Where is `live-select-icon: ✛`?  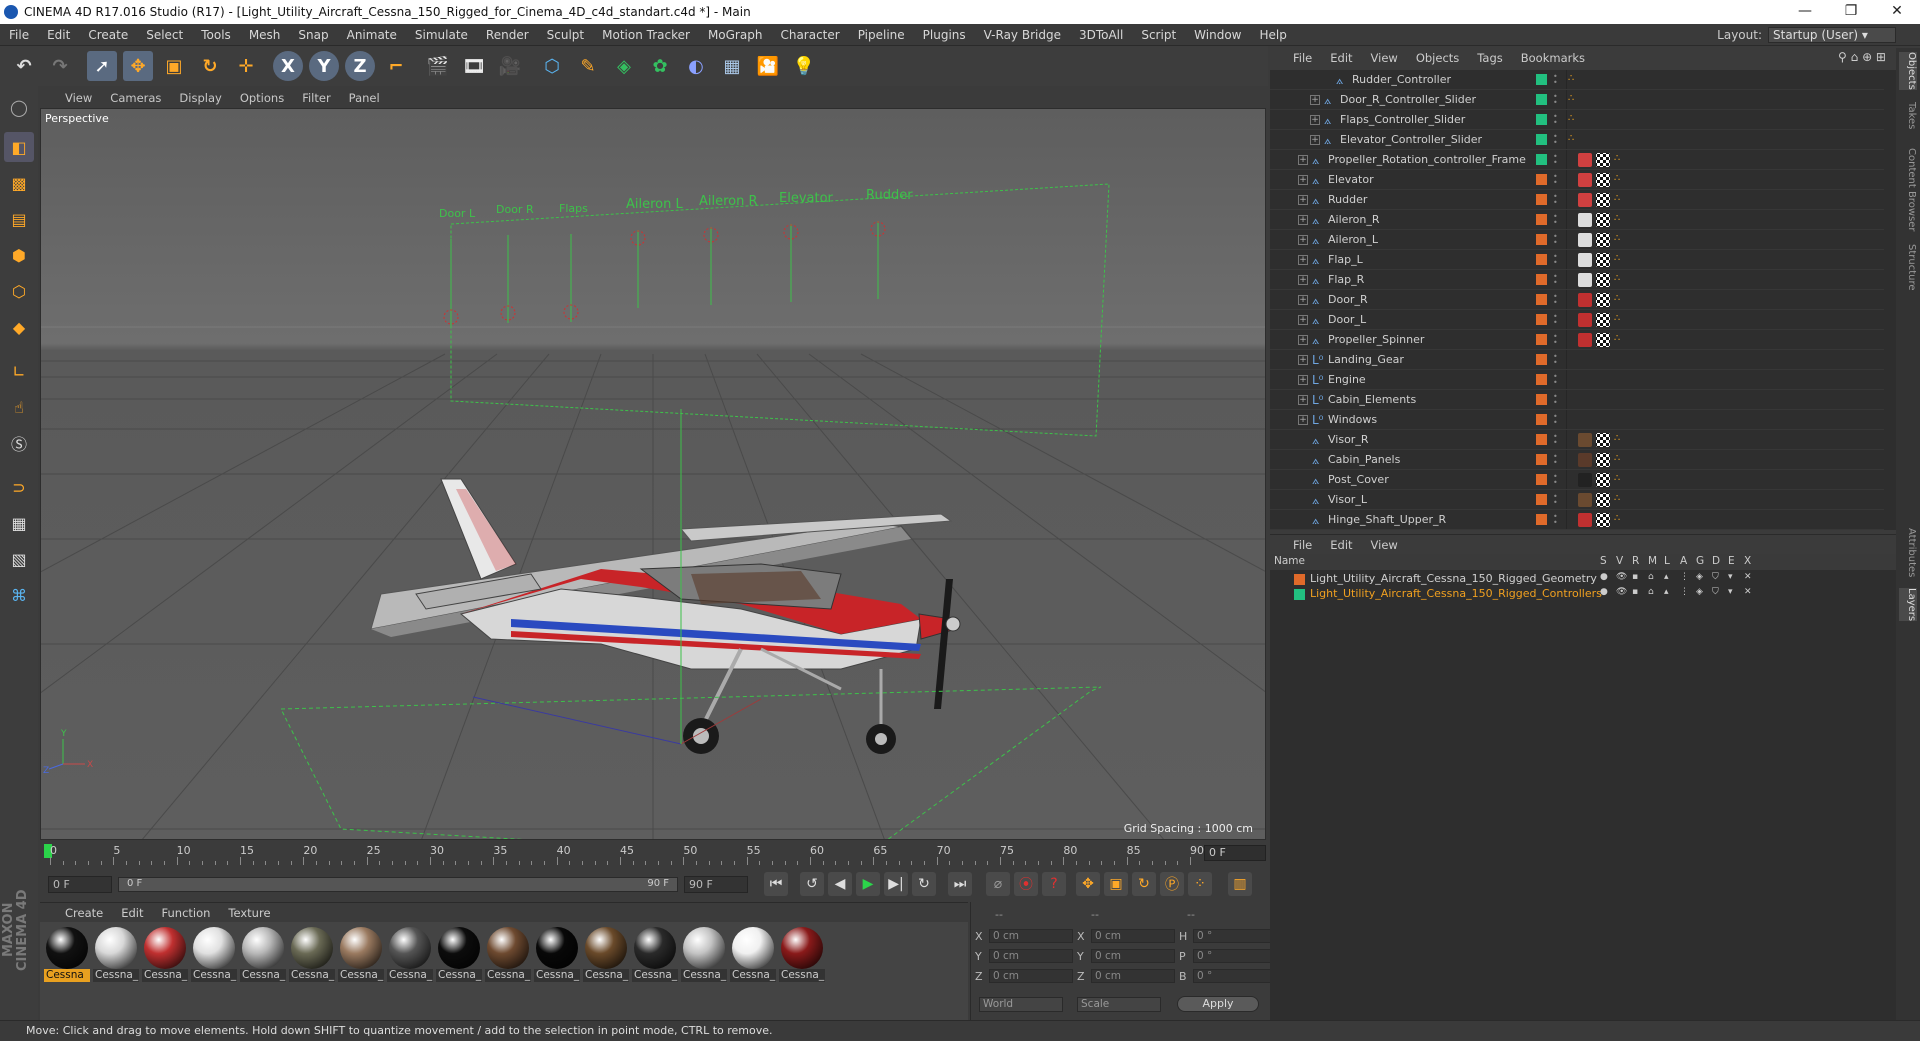 live-select-icon: ✛ is located at coordinates (246, 66).